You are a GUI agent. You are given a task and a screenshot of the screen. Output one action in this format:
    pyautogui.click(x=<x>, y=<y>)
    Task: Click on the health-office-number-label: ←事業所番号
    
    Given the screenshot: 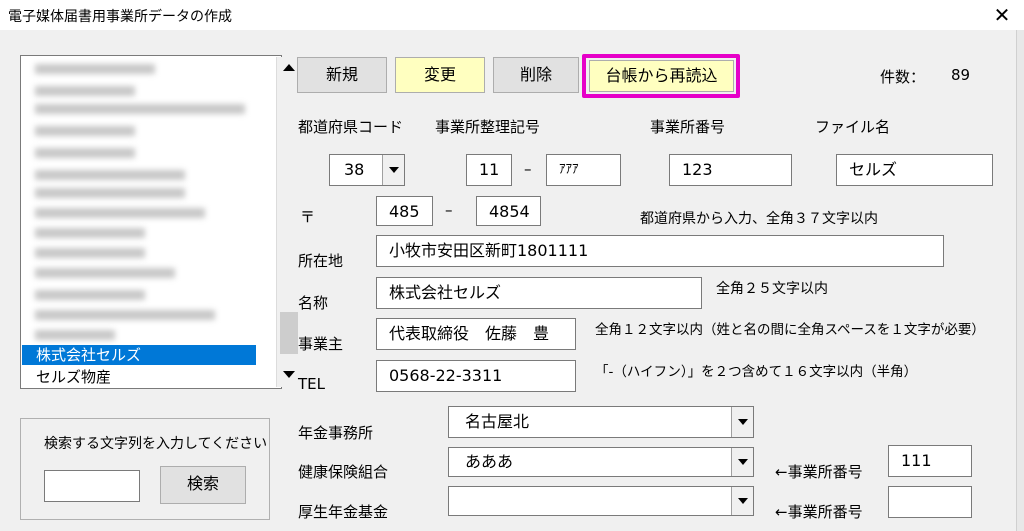 What is the action you would take?
    pyautogui.click(x=819, y=472)
    